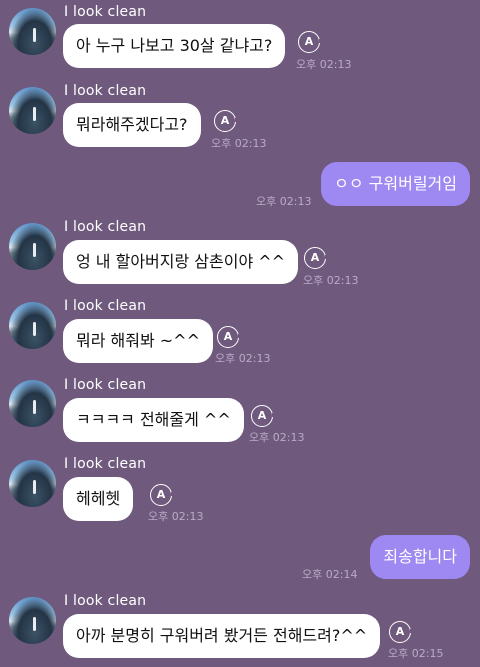 The height and width of the screenshot is (667, 480). I want to click on message-bubble: 아 누구 나보고 30살 같냐고?, so click(174, 46).